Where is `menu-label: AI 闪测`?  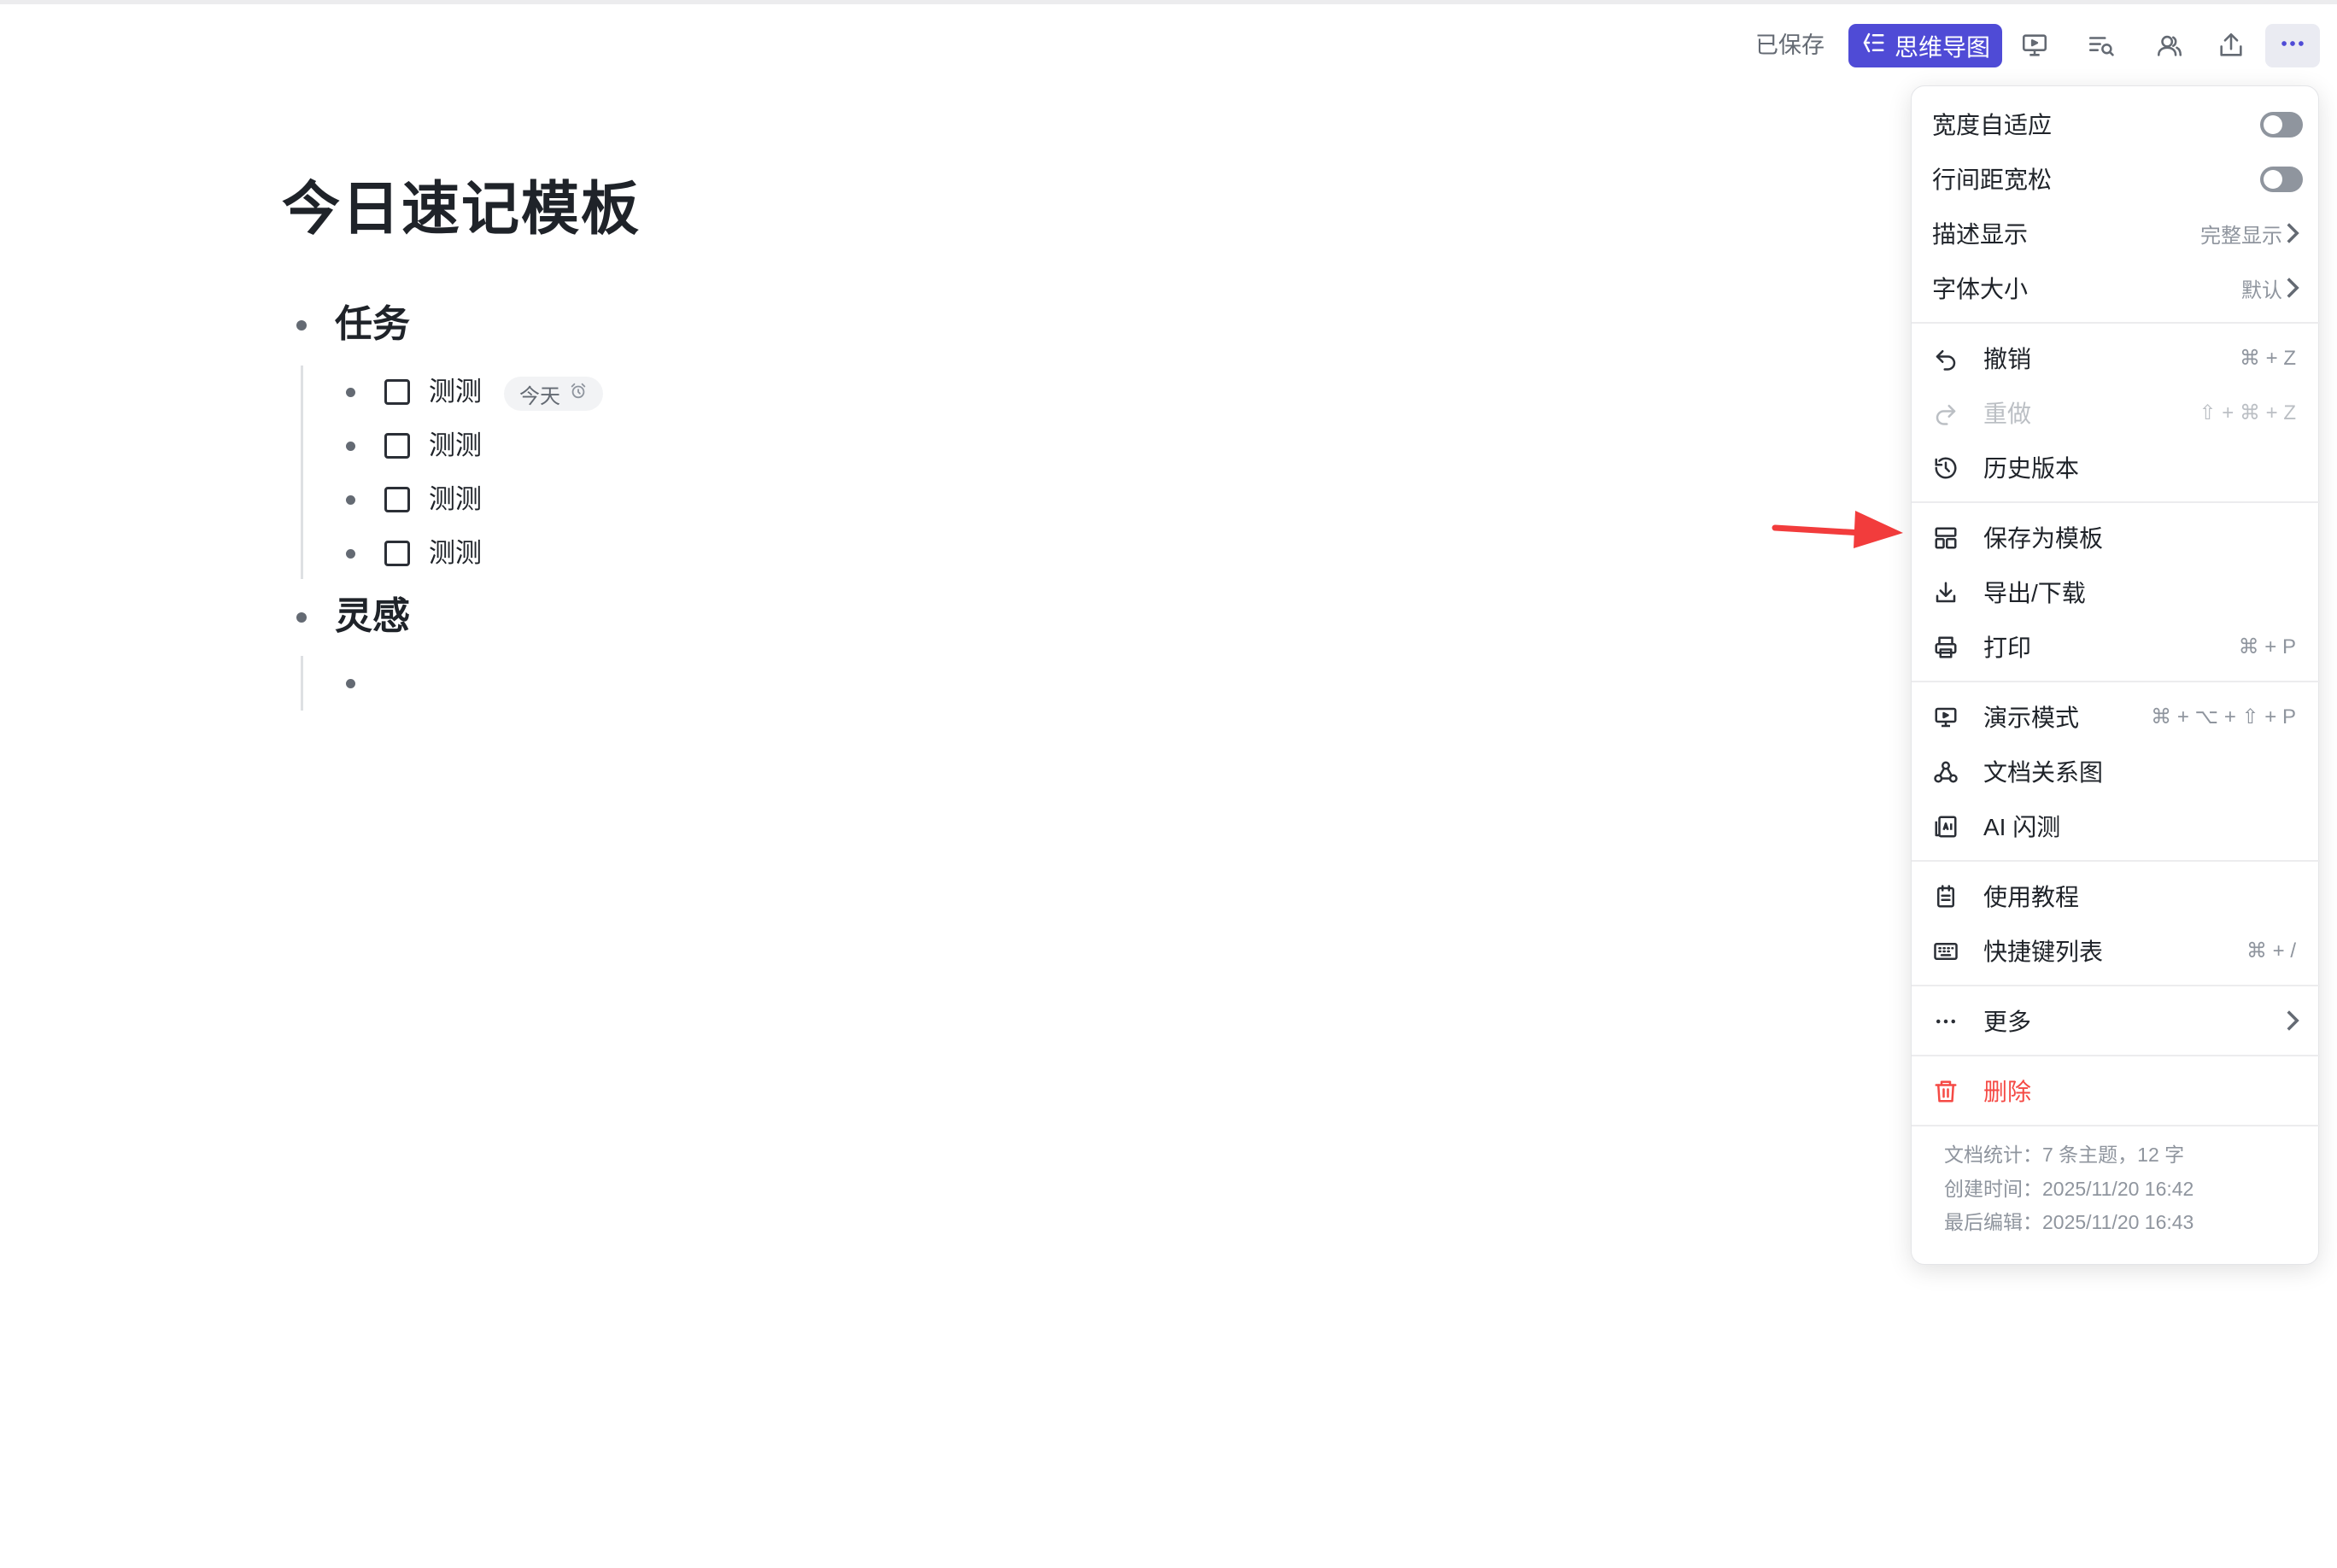
menu-label: AI 闪测 is located at coordinates (2022, 827).